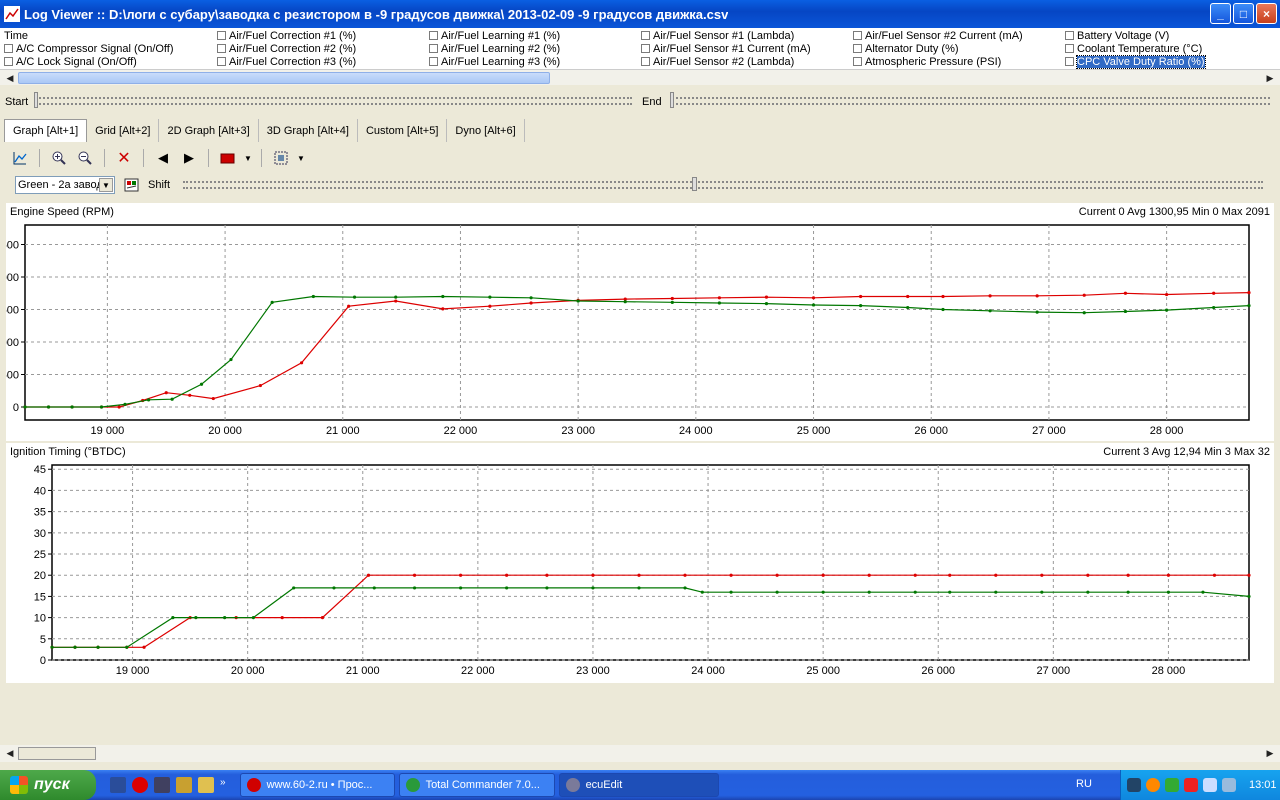 Image resolution: width=1280 pixels, height=800 pixels. What do you see at coordinates (640, 77) in the screenshot?
I see `parameter-scrollbar: ◀ ▶` at bounding box center [640, 77].